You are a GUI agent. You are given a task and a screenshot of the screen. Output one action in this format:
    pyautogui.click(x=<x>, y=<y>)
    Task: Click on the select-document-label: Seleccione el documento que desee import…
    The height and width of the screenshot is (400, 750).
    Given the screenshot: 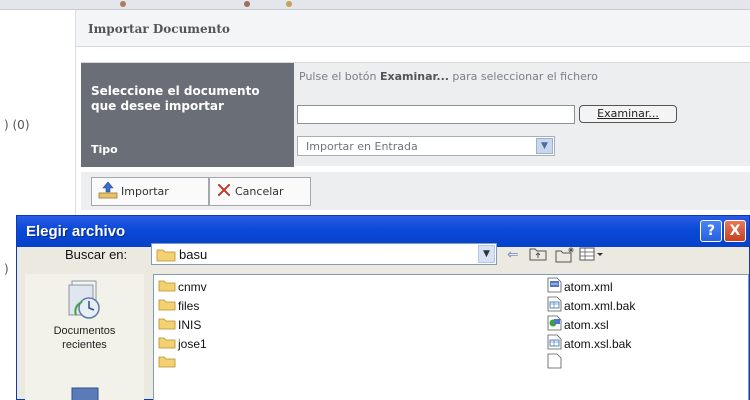 What is the action you would take?
    pyautogui.click(x=175, y=98)
    